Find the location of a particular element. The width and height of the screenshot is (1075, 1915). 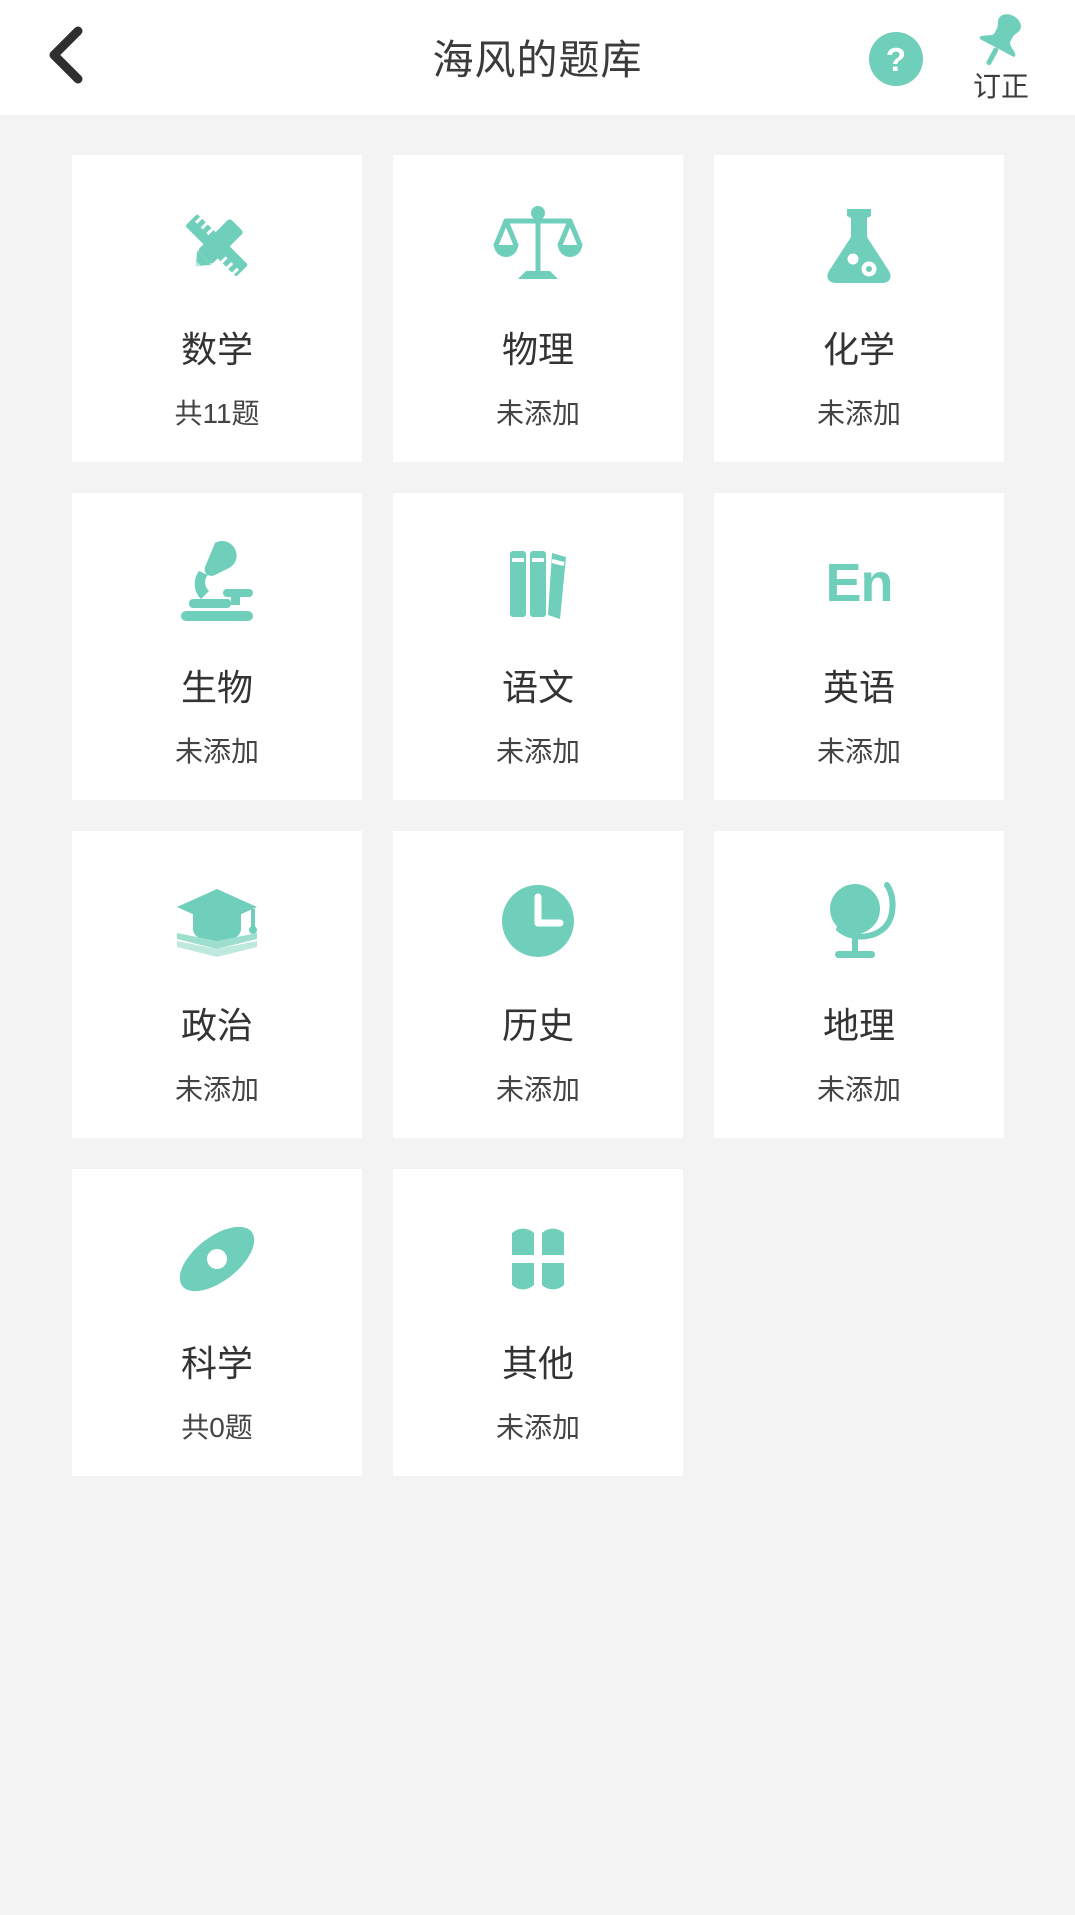

four-petal-icon is located at coordinates (538, 1259).